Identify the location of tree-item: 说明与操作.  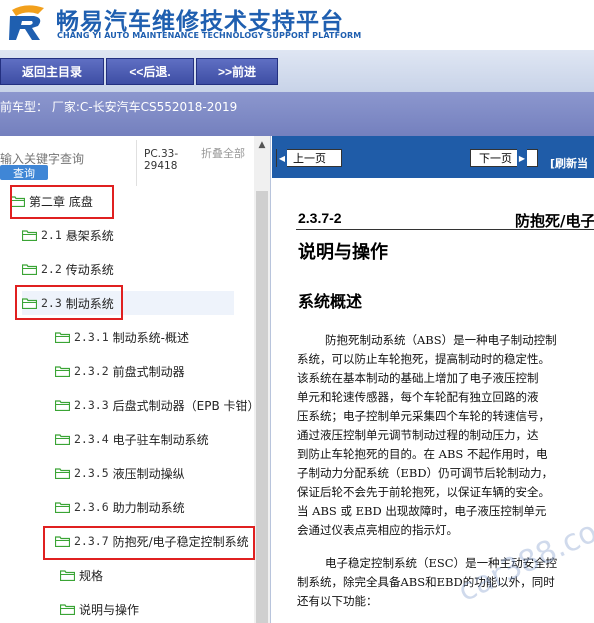
(99, 609).